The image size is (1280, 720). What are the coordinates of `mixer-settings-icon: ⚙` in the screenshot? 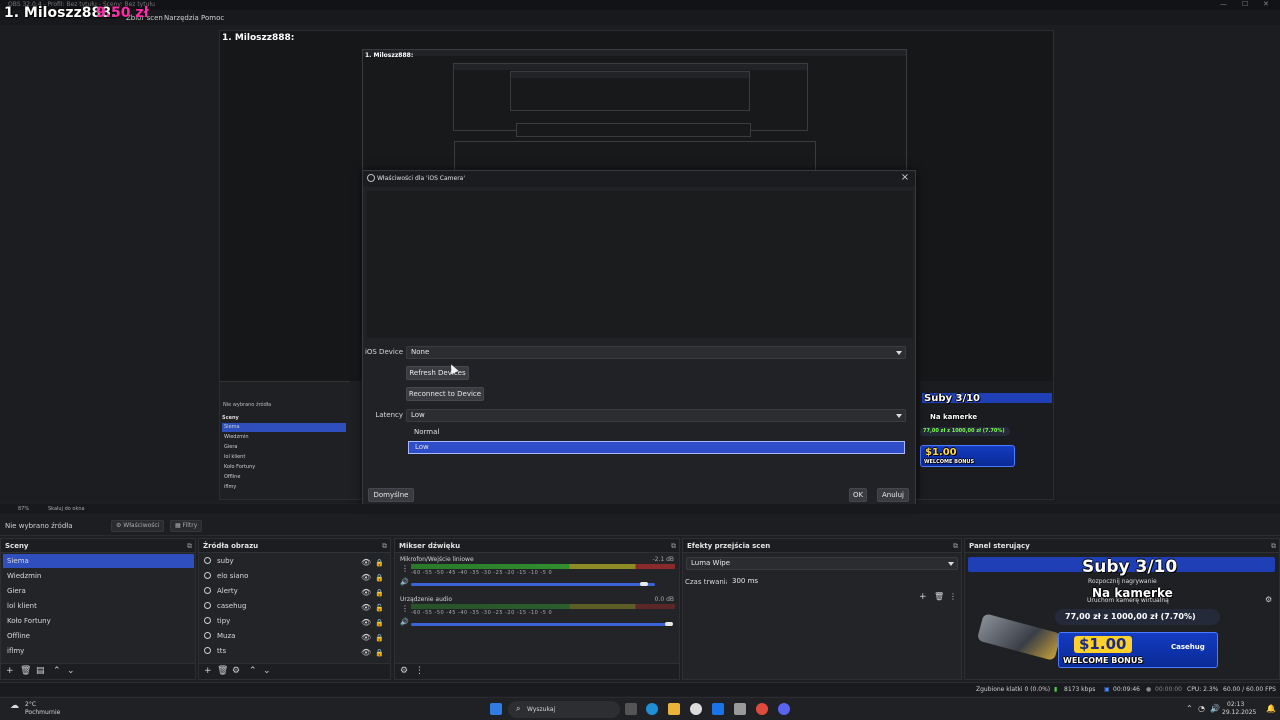 It's located at (404, 671).